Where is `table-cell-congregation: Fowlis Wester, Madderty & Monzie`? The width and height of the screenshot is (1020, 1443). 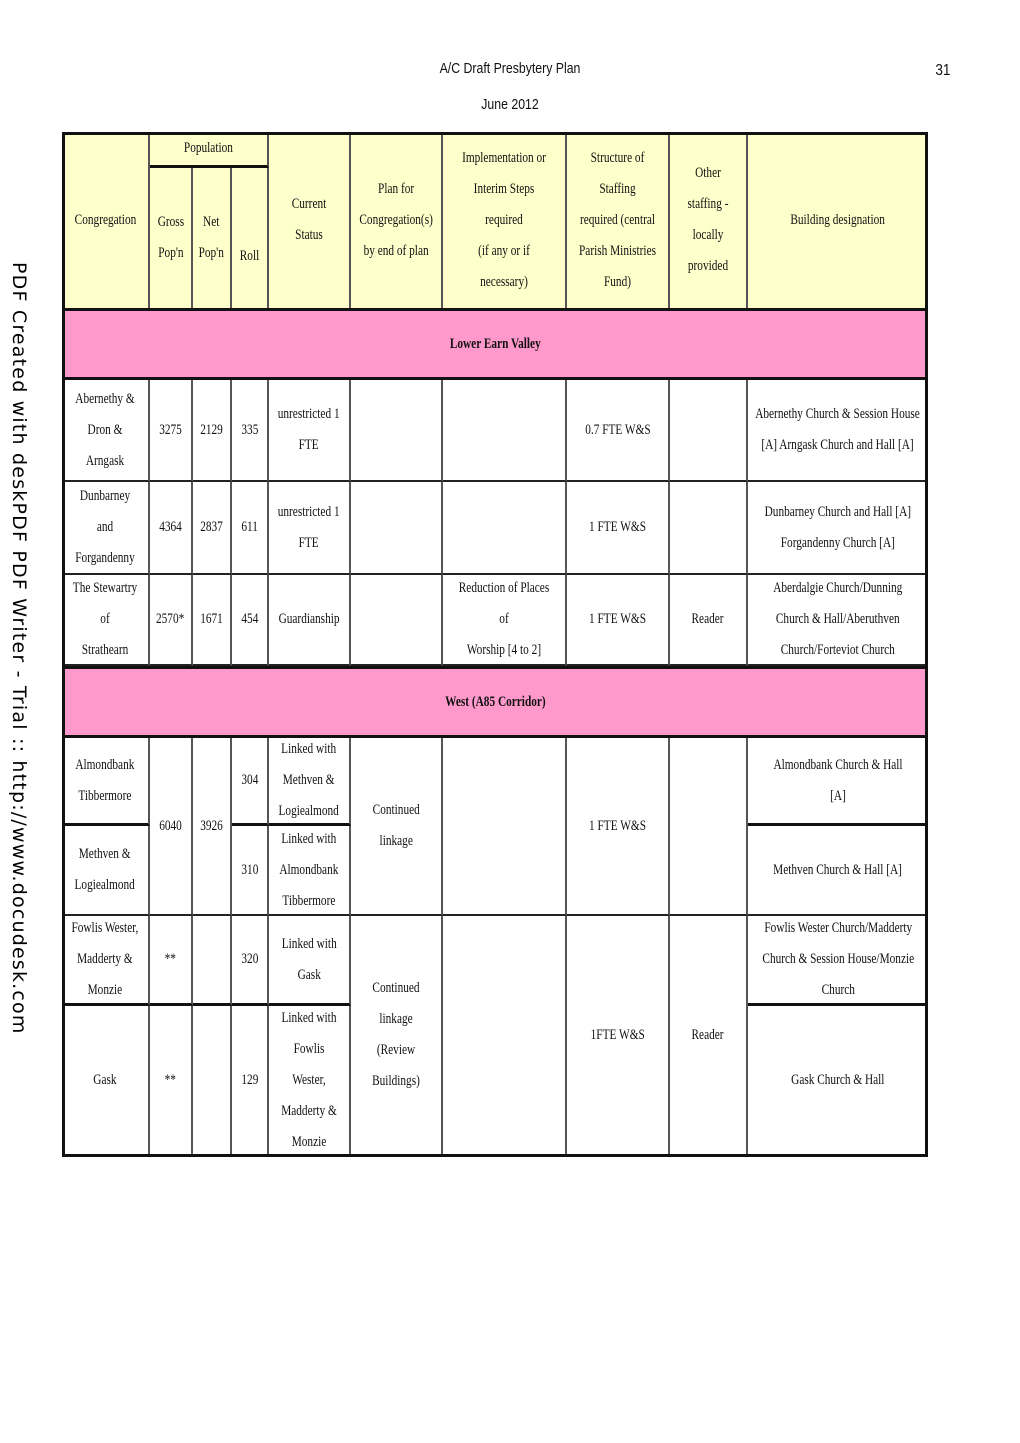 table-cell-congregation: Fowlis Wester, Madderty & Monzie is located at coordinates (106, 961).